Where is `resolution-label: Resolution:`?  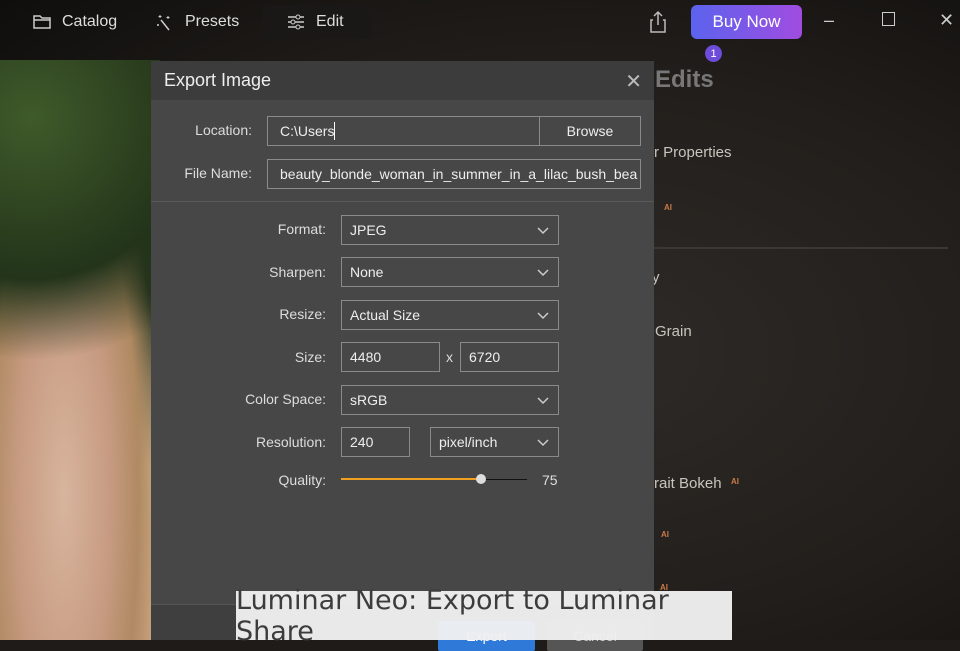 resolution-label: Resolution: is located at coordinates (290, 442).